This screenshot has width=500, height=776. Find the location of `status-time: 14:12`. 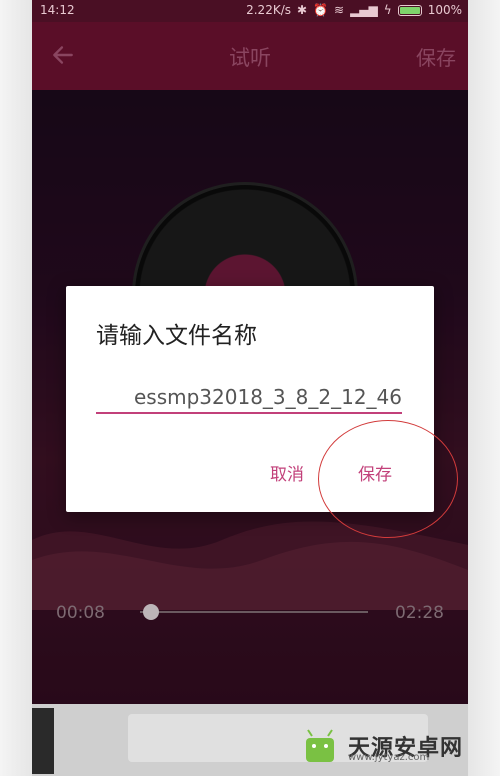

status-time: 14:12 is located at coordinates (57, 10).